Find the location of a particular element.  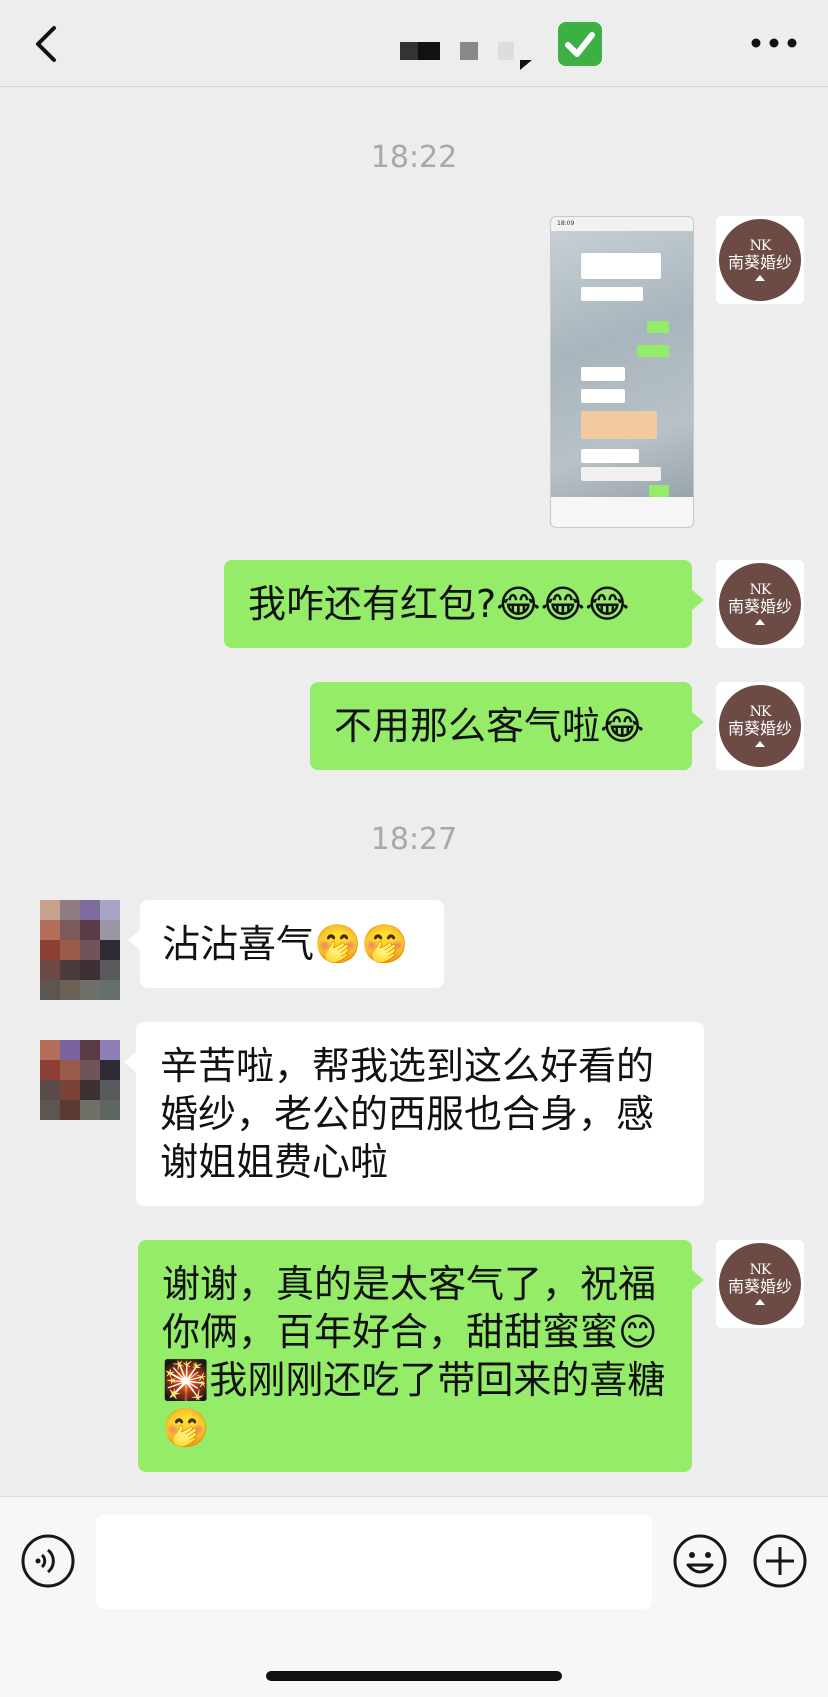

chat-input-bar is located at coordinates (414, 1596).